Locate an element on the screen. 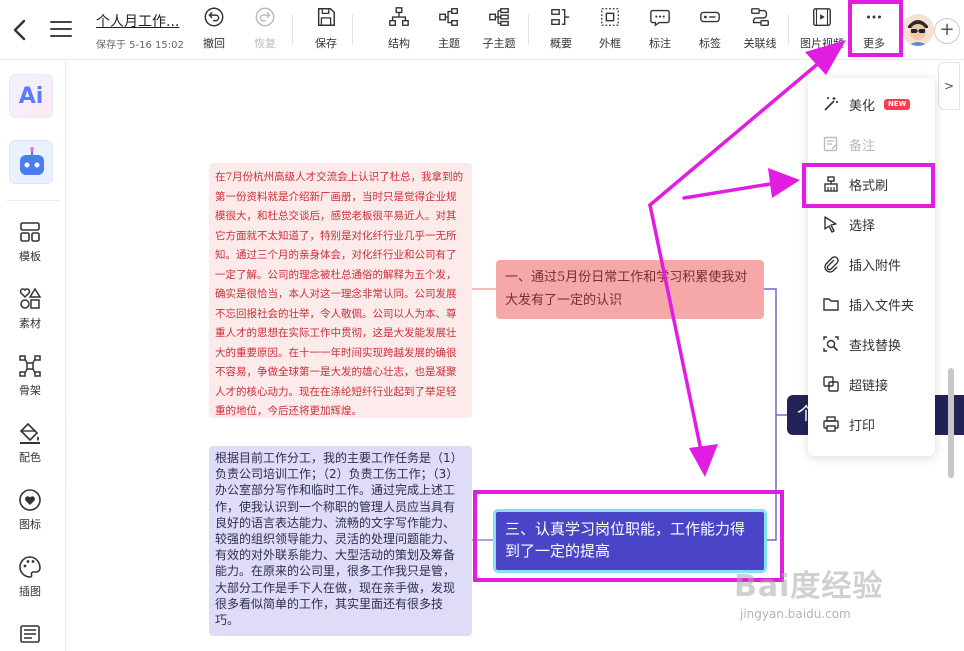 The image size is (964, 651). palette-icon is located at coordinates (30, 568).